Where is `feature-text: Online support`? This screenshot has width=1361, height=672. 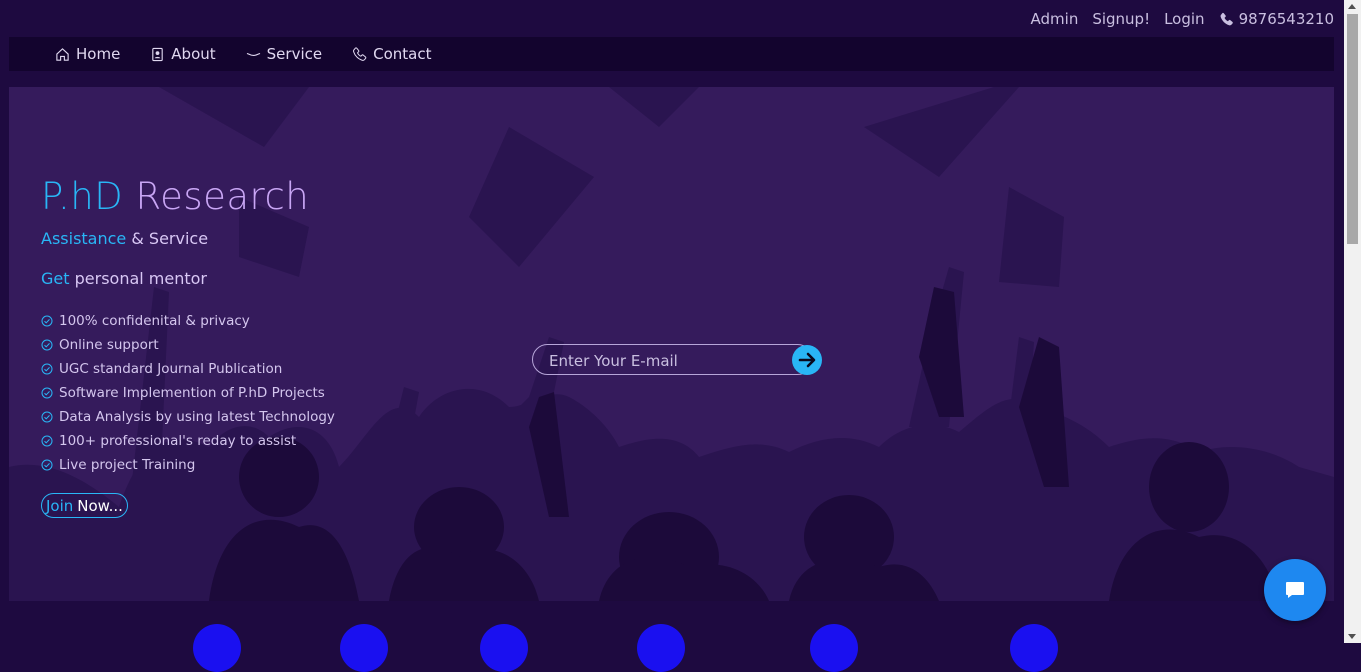 feature-text: Online support is located at coordinates (109, 345).